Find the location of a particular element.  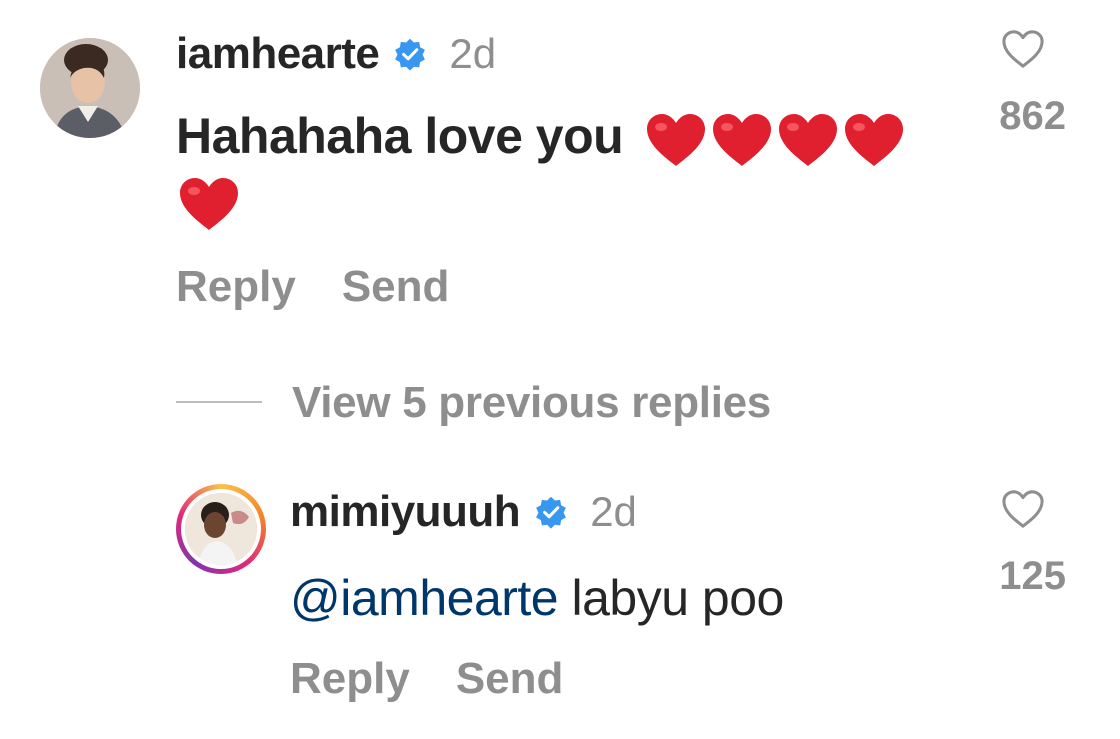

reply-text: labyu poo is located at coordinates (671, 598).